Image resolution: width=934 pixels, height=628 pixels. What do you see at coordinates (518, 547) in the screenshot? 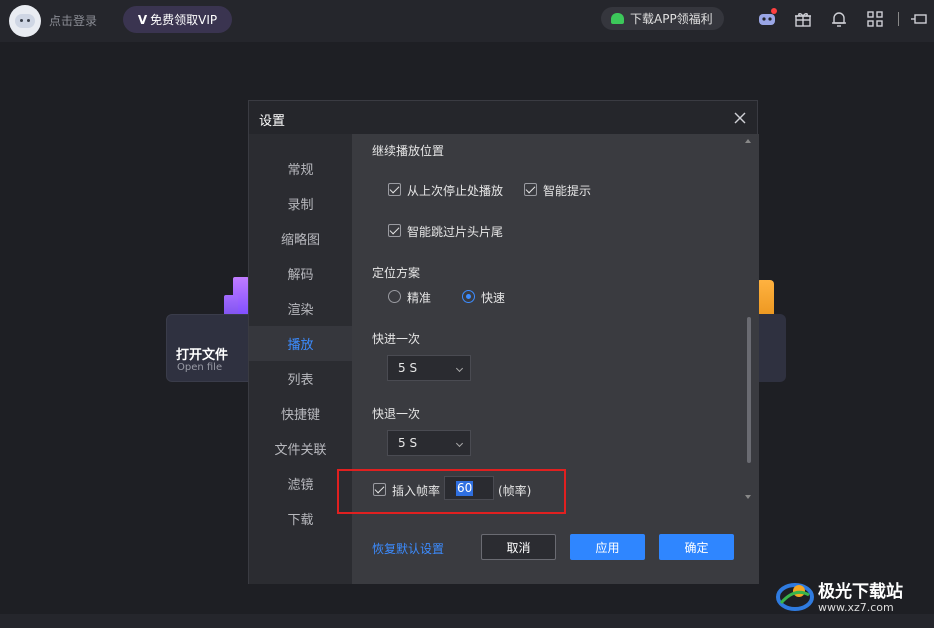
I see `cancel-button: 取消` at bounding box center [518, 547].